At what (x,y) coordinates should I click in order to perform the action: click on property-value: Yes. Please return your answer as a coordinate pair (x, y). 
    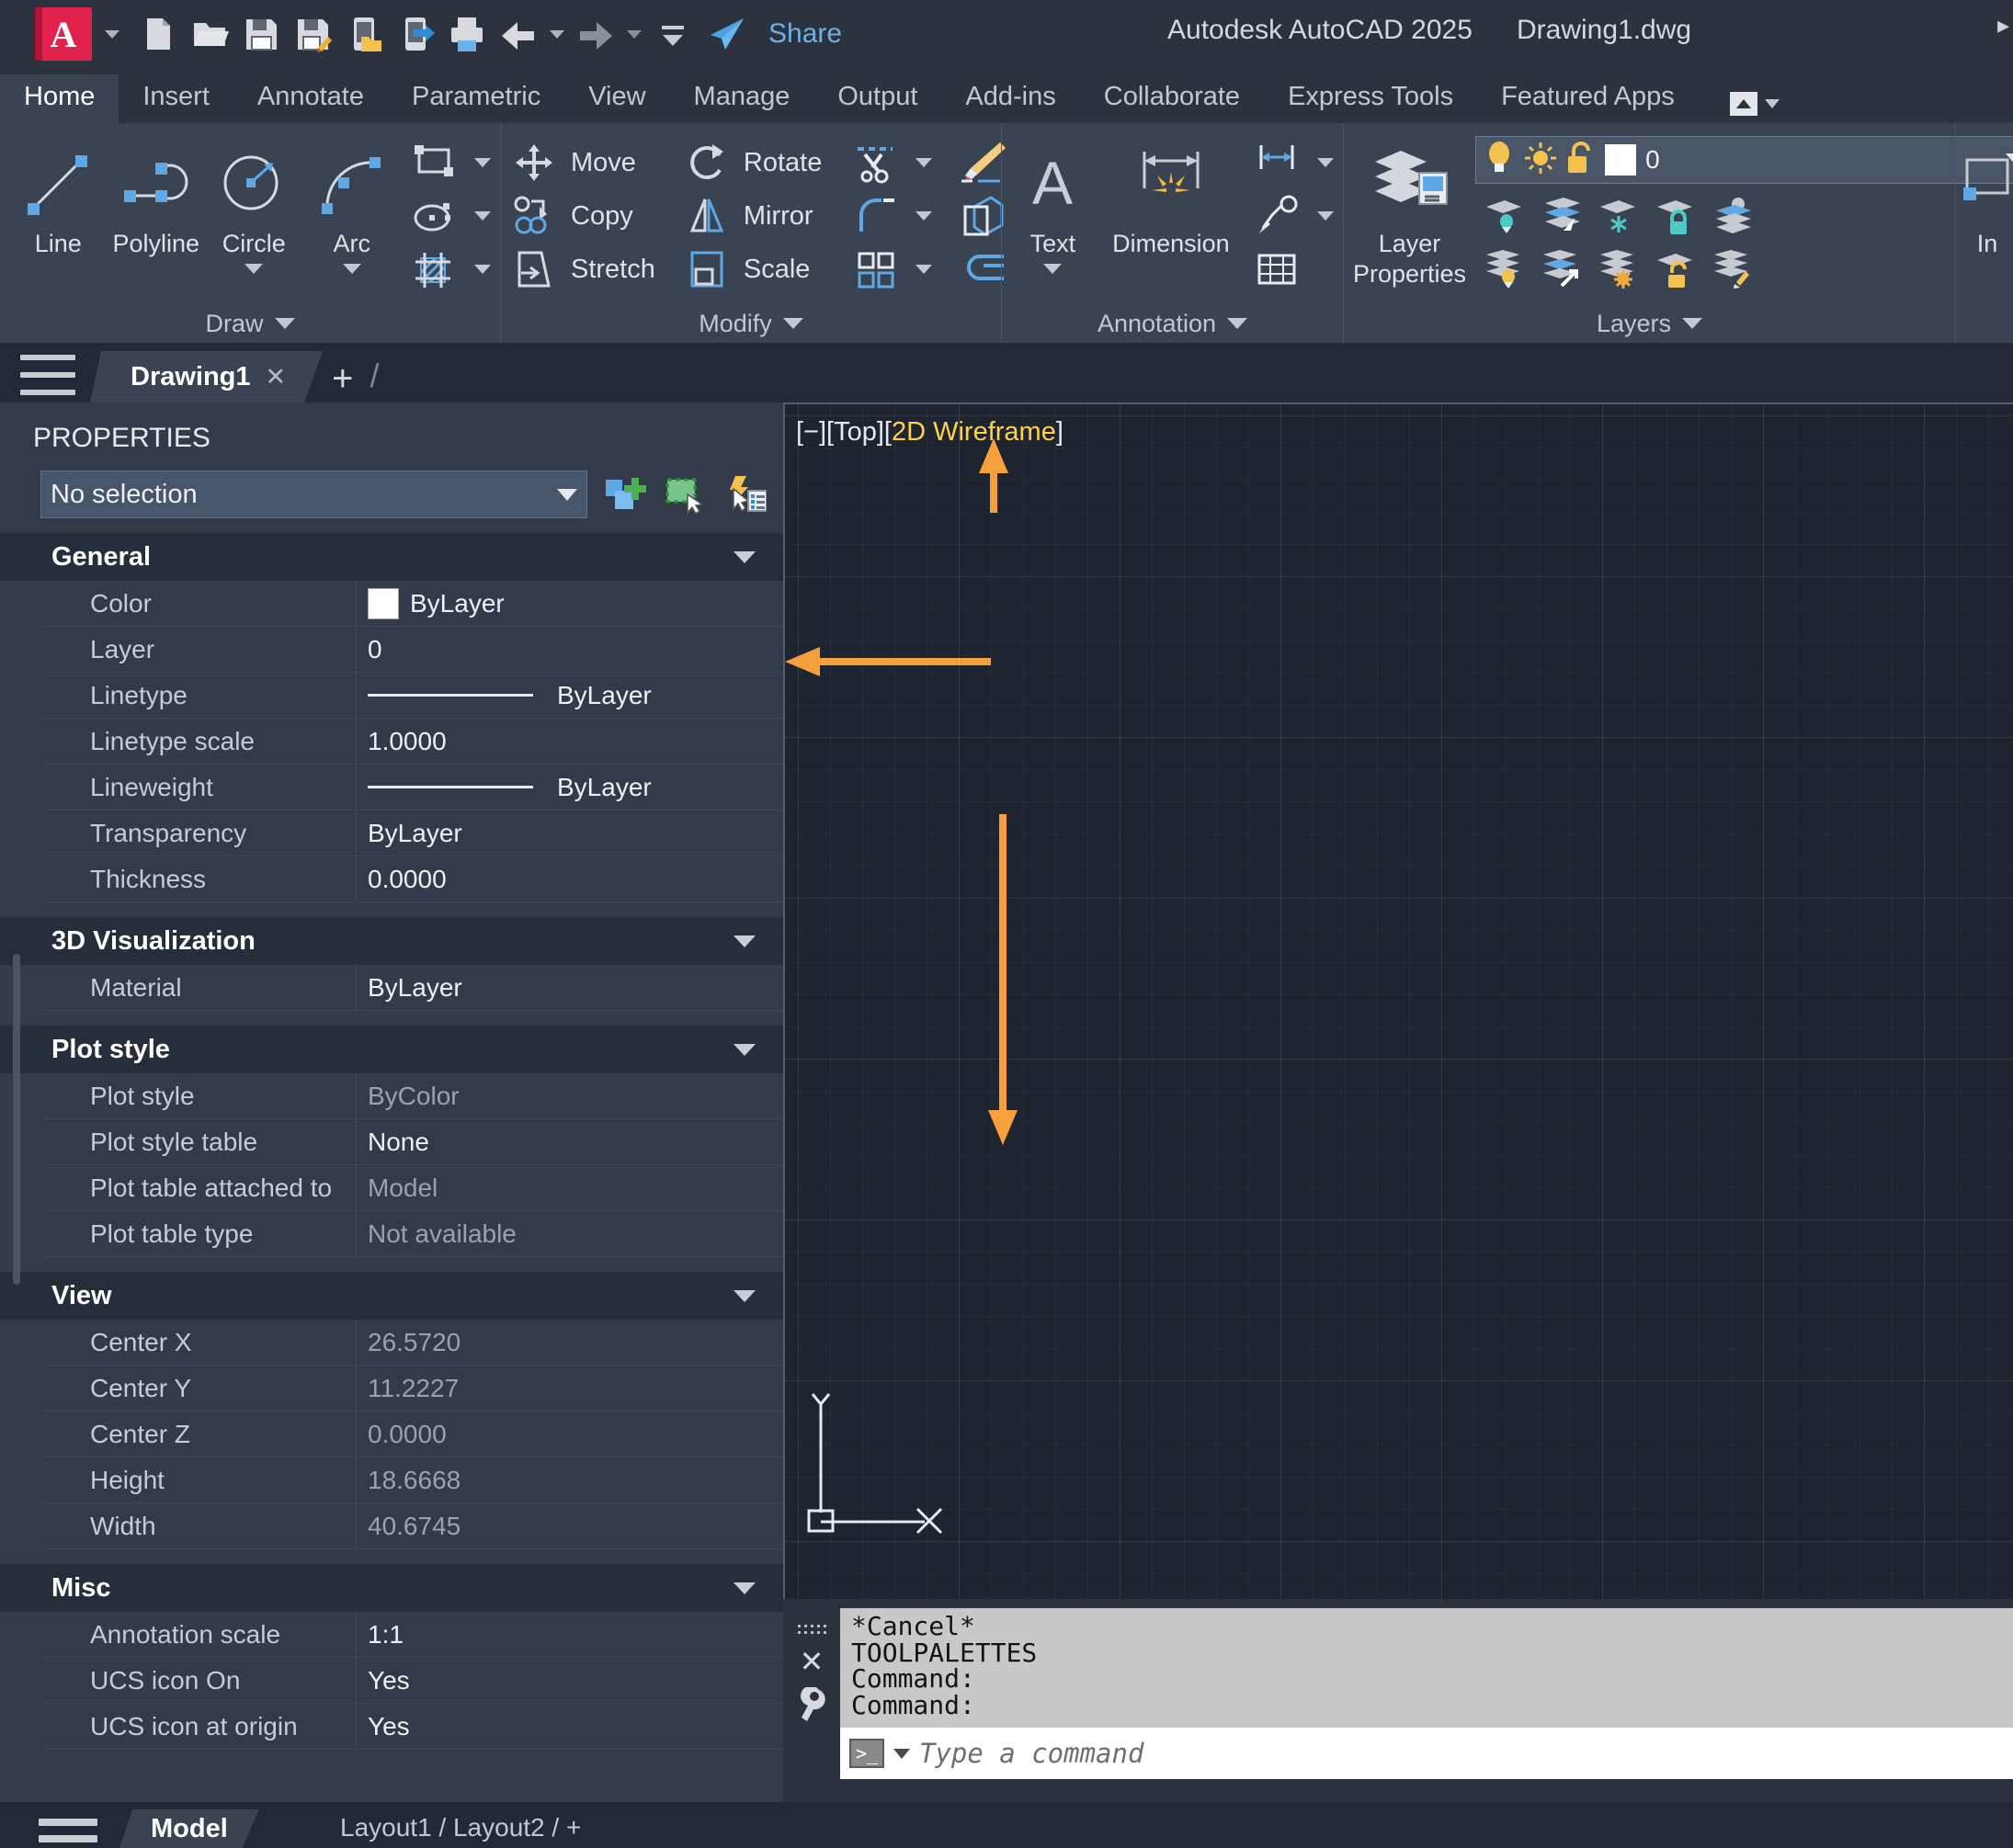
    Looking at the image, I should click on (570, 1680).